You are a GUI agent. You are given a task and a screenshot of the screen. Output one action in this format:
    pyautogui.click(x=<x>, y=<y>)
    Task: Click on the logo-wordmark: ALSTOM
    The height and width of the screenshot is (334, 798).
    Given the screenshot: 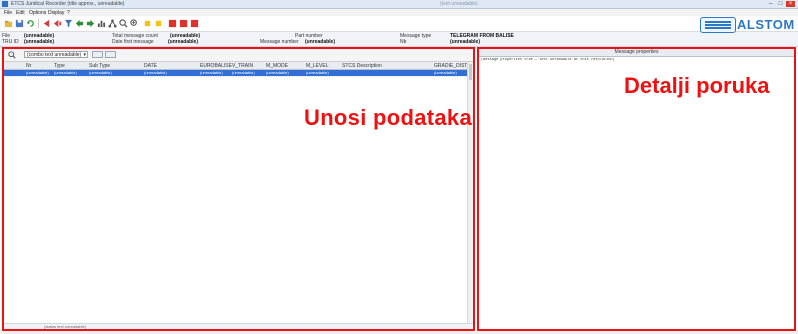 What is the action you would take?
    pyautogui.click(x=766, y=24)
    